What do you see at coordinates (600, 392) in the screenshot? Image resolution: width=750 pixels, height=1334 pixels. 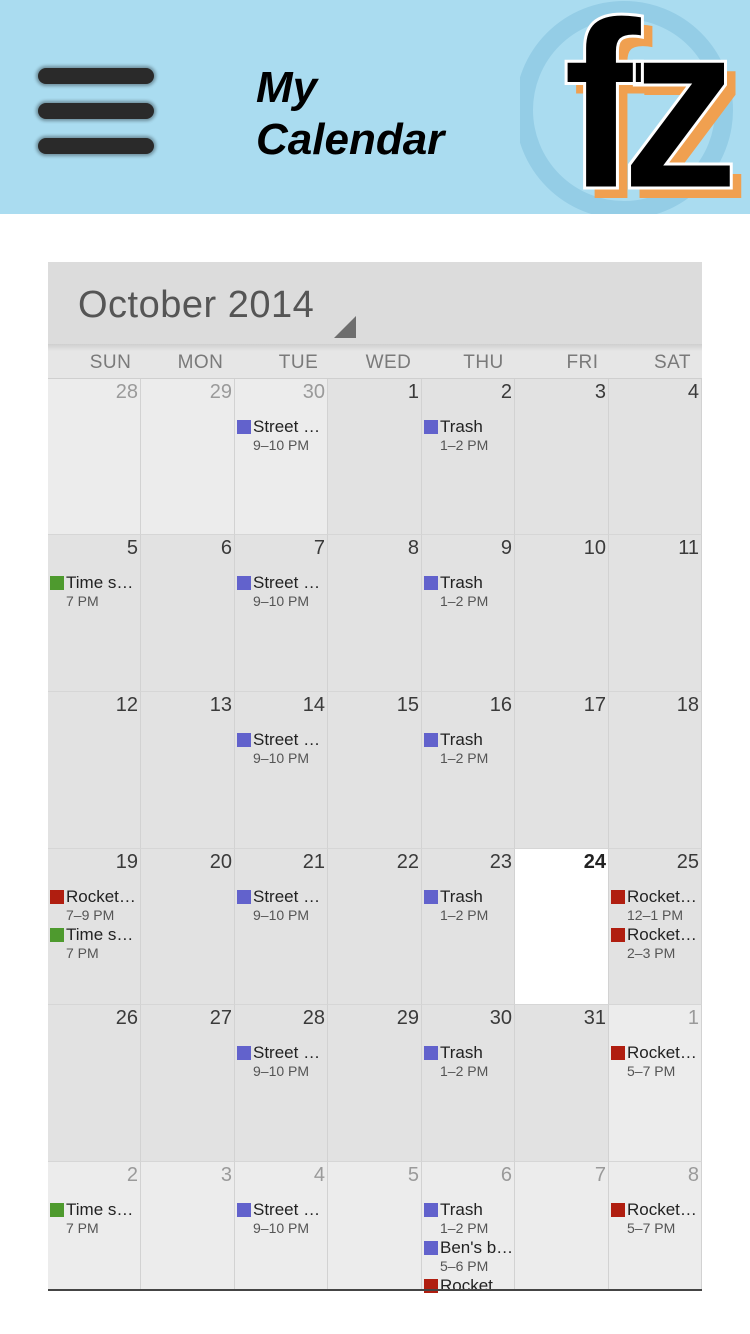 I see `day-number: 3` at bounding box center [600, 392].